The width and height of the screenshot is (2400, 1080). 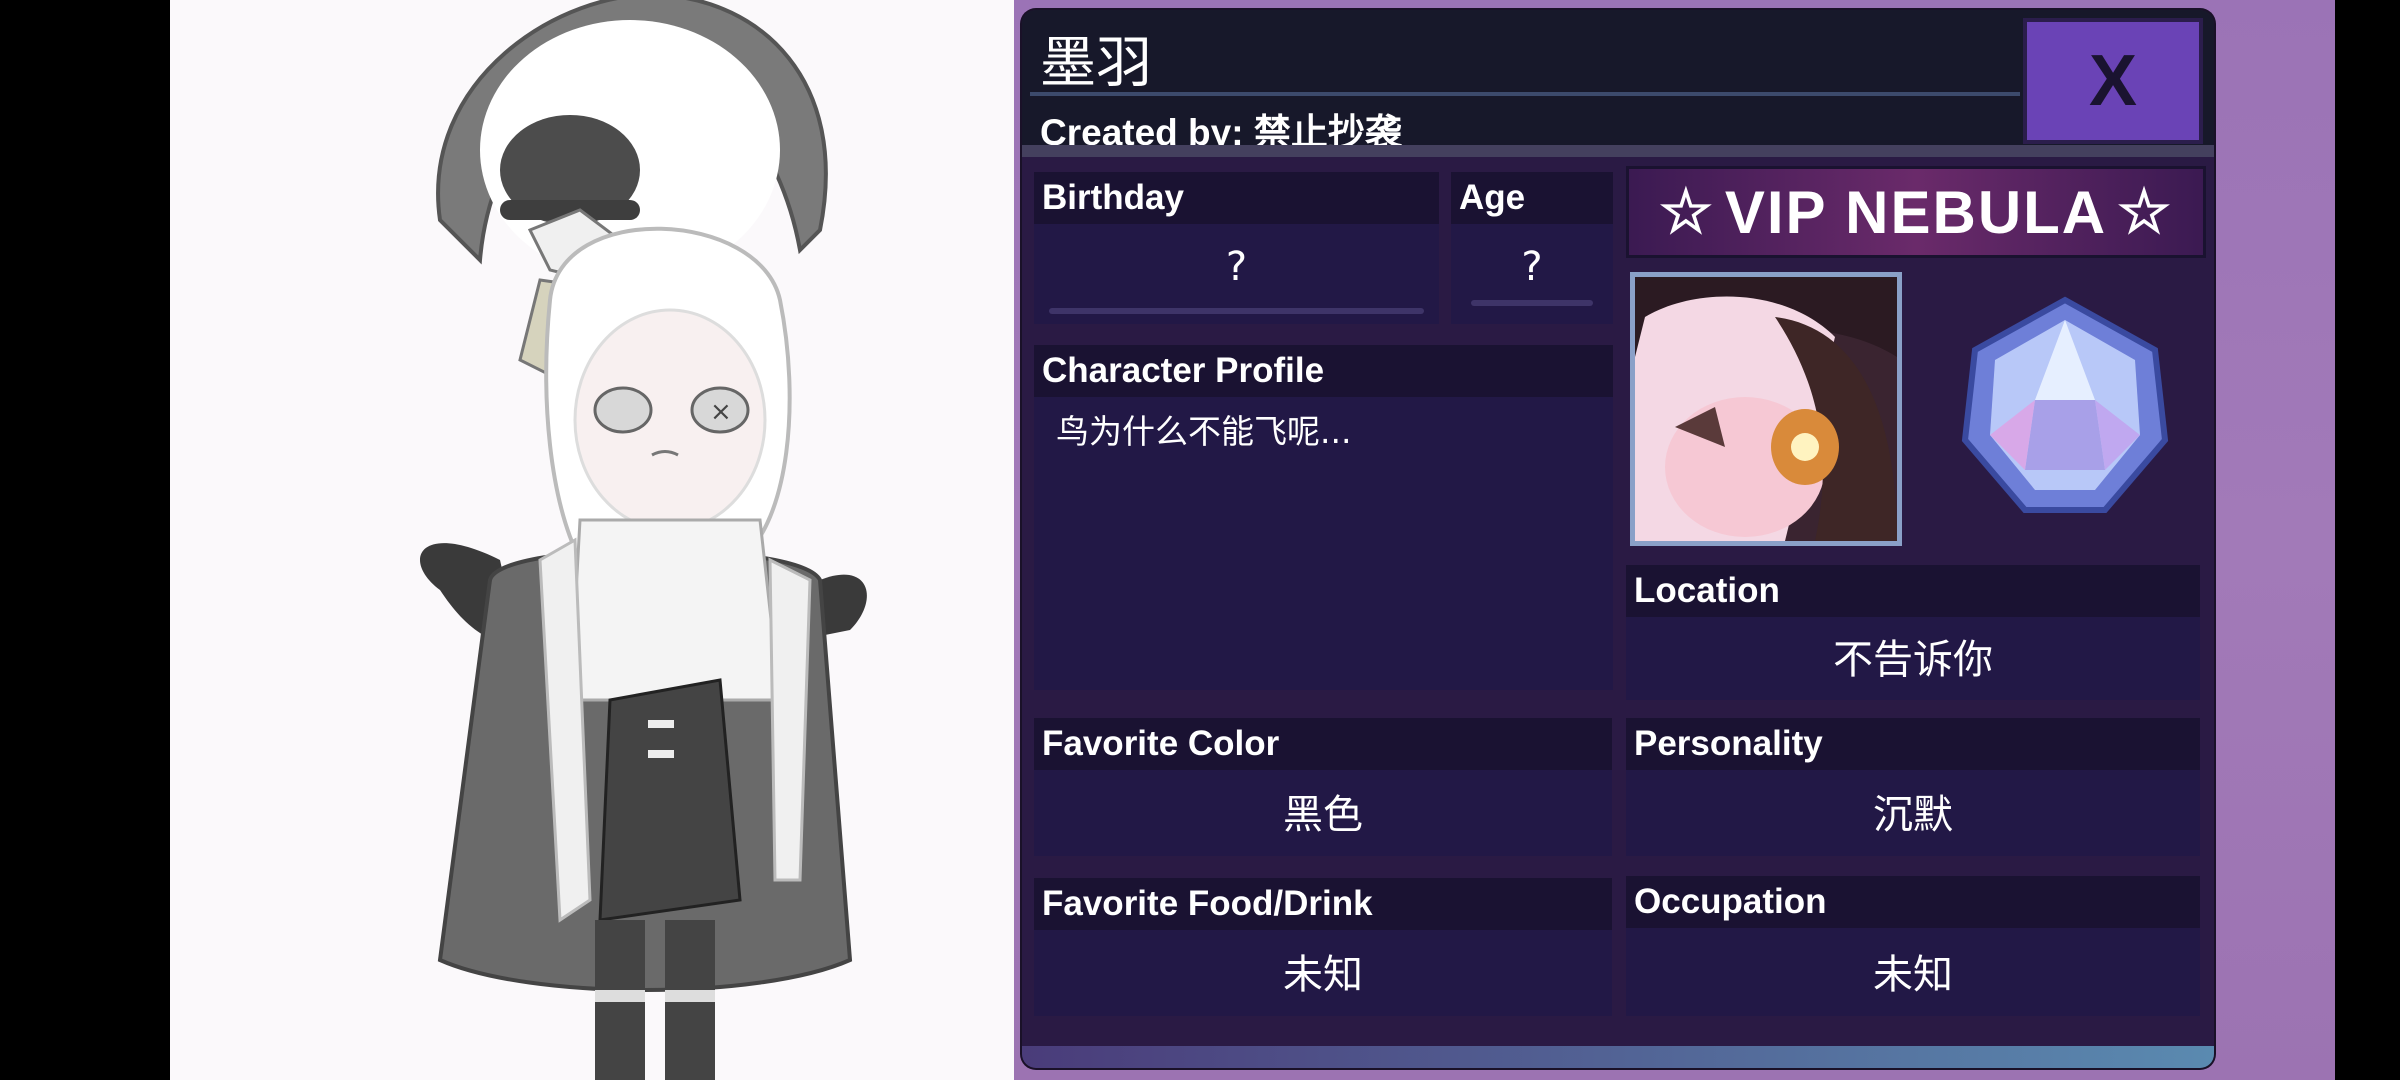 I want to click on birthday-label: Birthday, so click(x=1236, y=198).